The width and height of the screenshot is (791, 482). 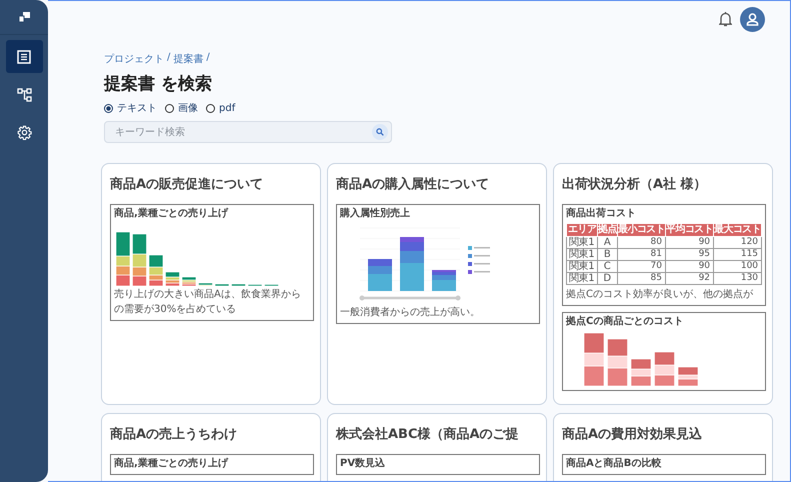 I want to click on radio-label: pdf, so click(x=227, y=108).